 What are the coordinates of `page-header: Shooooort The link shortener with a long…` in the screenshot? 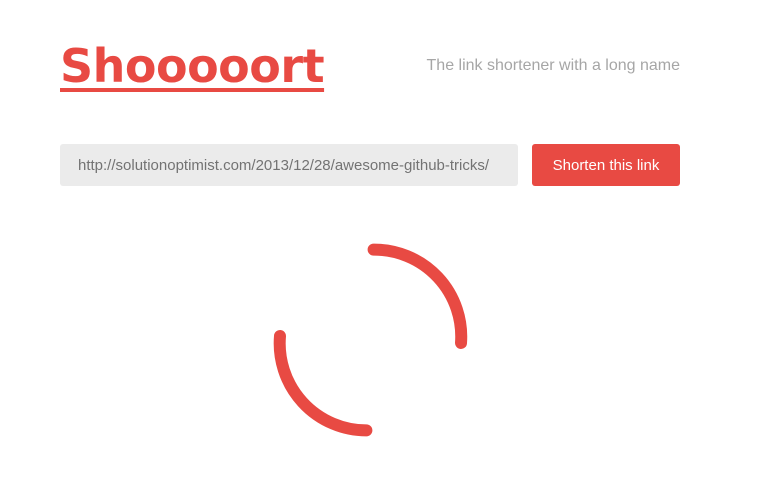 It's located at (370, 66).